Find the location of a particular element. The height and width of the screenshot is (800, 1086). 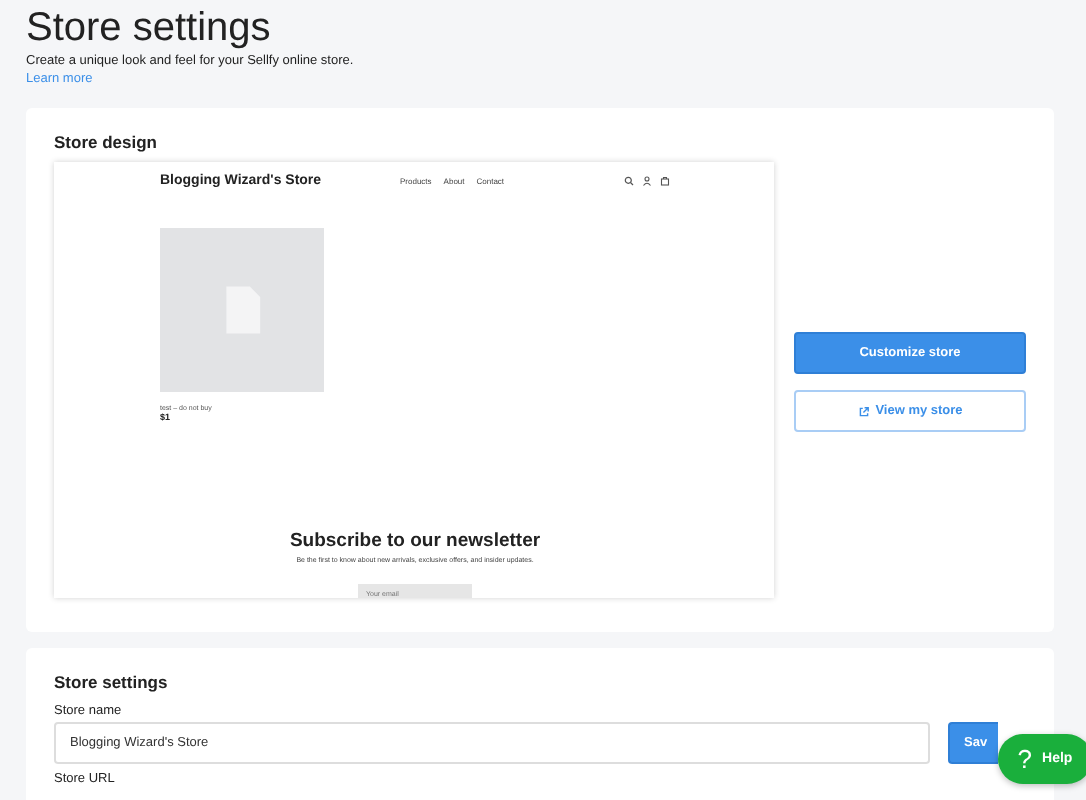

bag-icon is located at coordinates (665, 180).